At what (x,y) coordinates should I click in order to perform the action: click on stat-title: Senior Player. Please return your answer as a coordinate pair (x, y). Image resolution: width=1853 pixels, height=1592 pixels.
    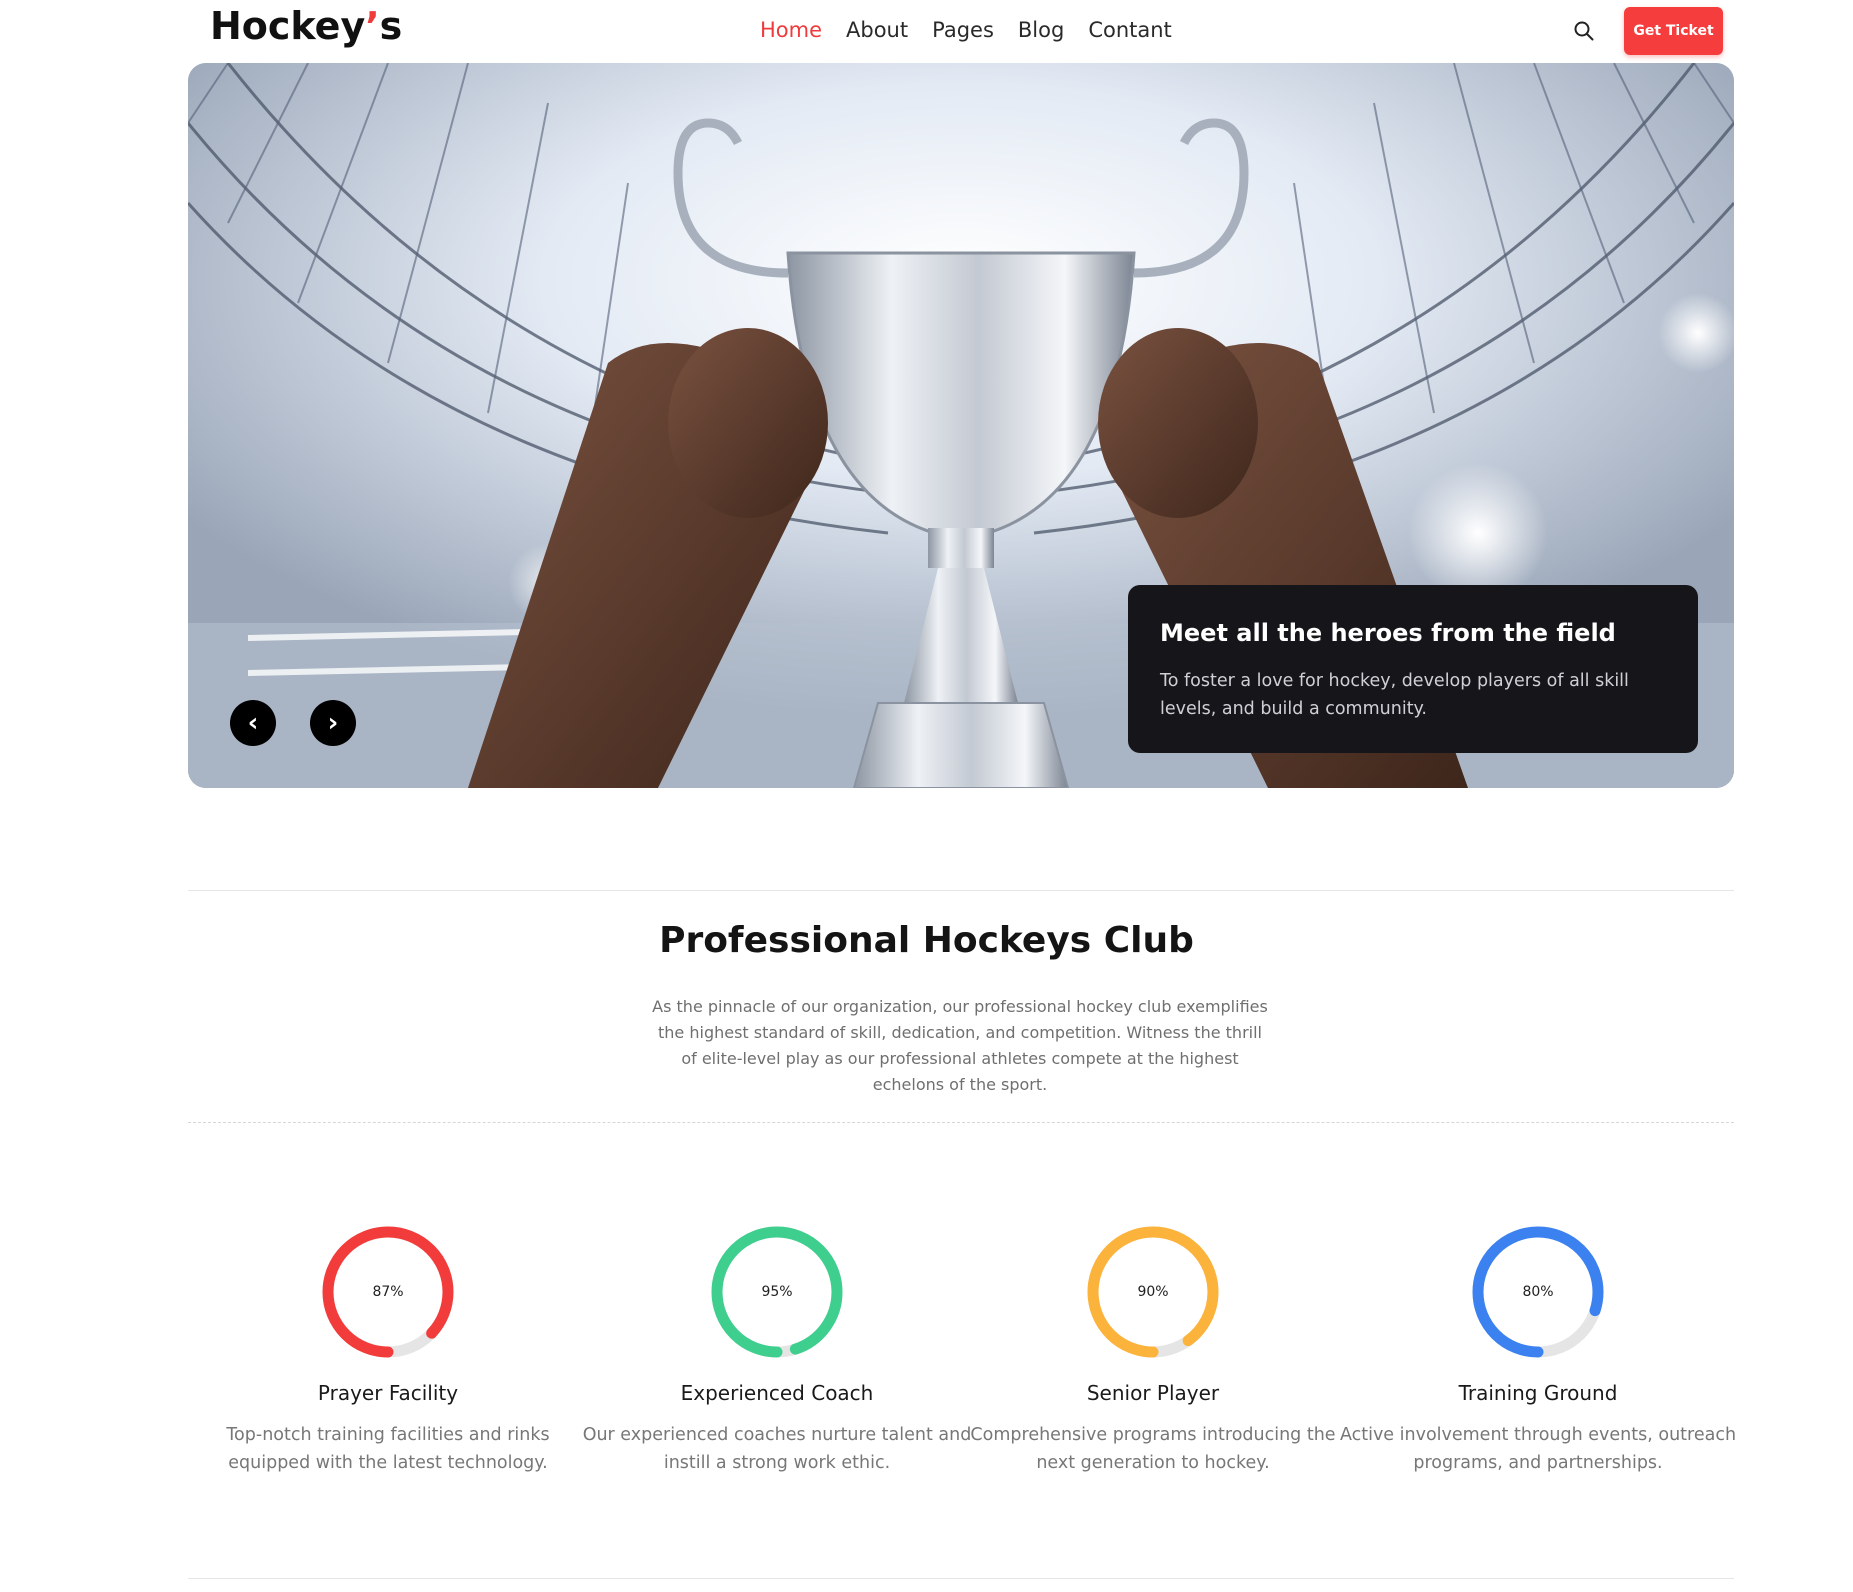
    Looking at the image, I should click on (1153, 1393).